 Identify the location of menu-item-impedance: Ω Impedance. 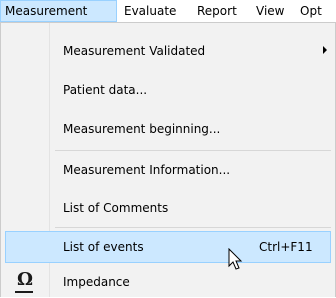
(168, 282).